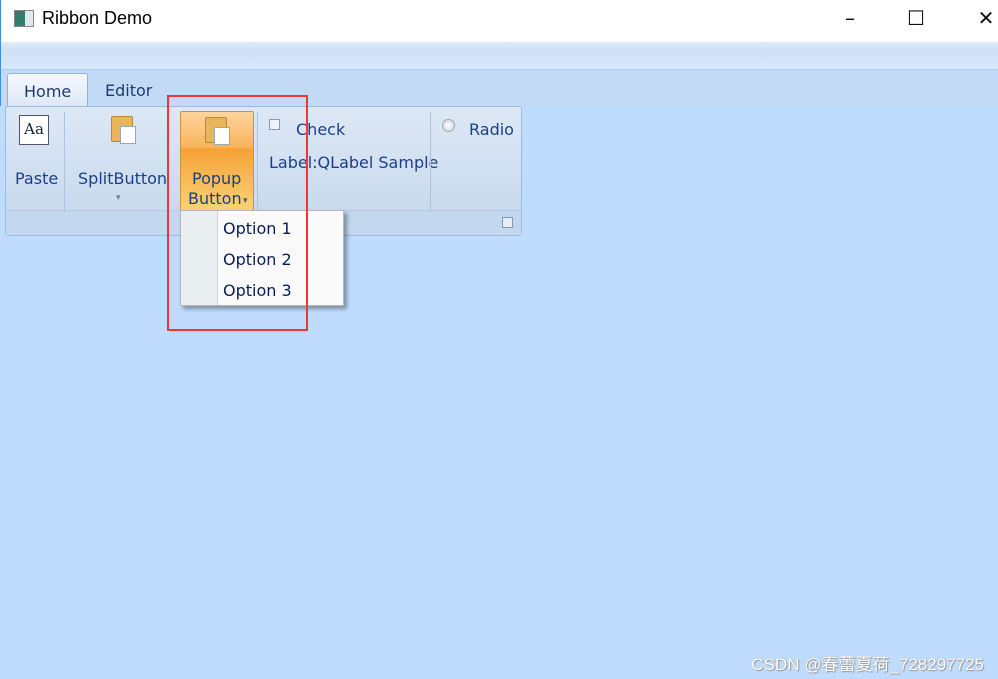 The image size is (998, 679). Describe the element at coordinates (850, 20) in the screenshot. I see `minimize-button: –` at that location.